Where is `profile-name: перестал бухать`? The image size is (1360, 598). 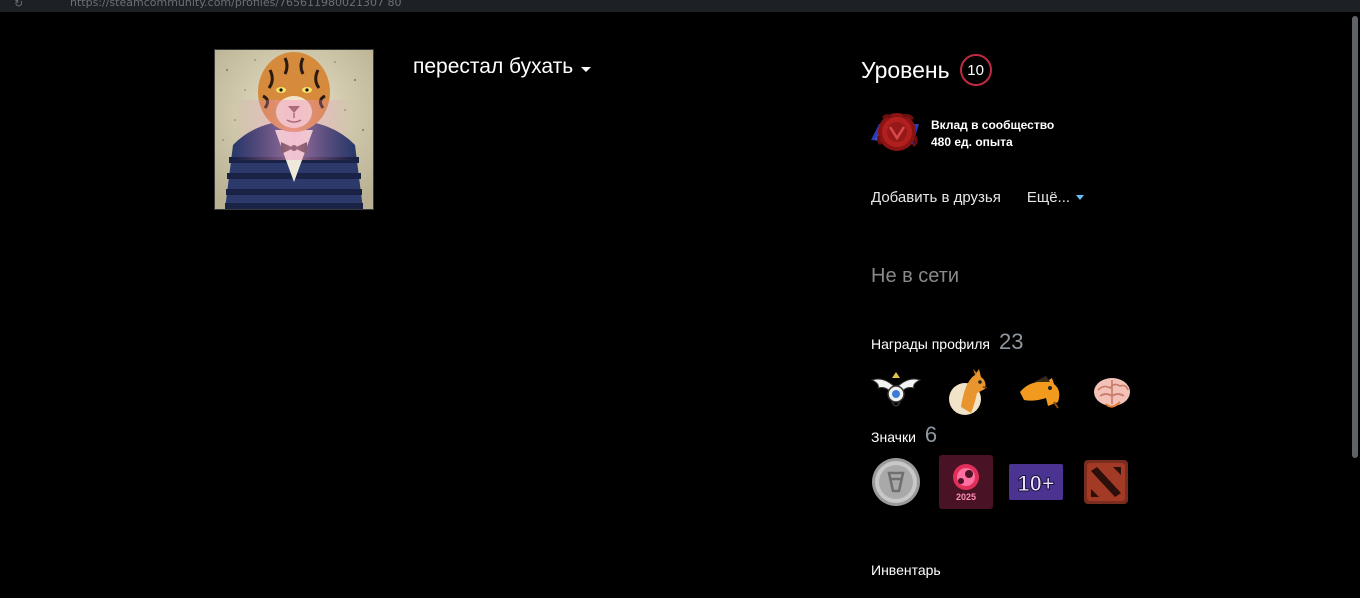
profile-name: перестал бухать is located at coordinates (493, 66).